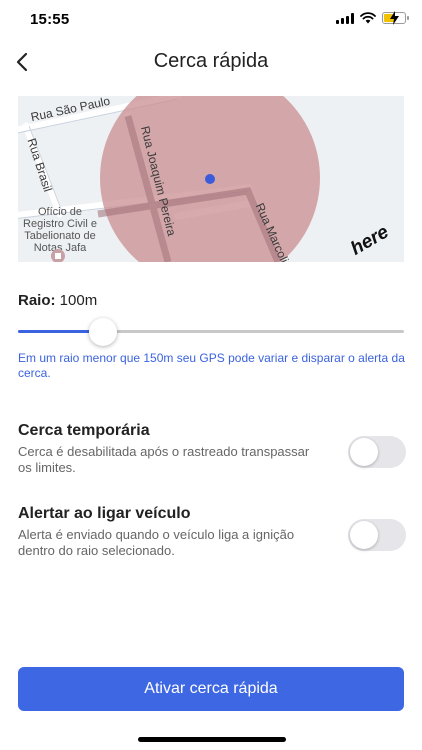 The width and height of the screenshot is (422, 750). What do you see at coordinates (395, 18) in the screenshot?
I see `battery-icon` at bounding box center [395, 18].